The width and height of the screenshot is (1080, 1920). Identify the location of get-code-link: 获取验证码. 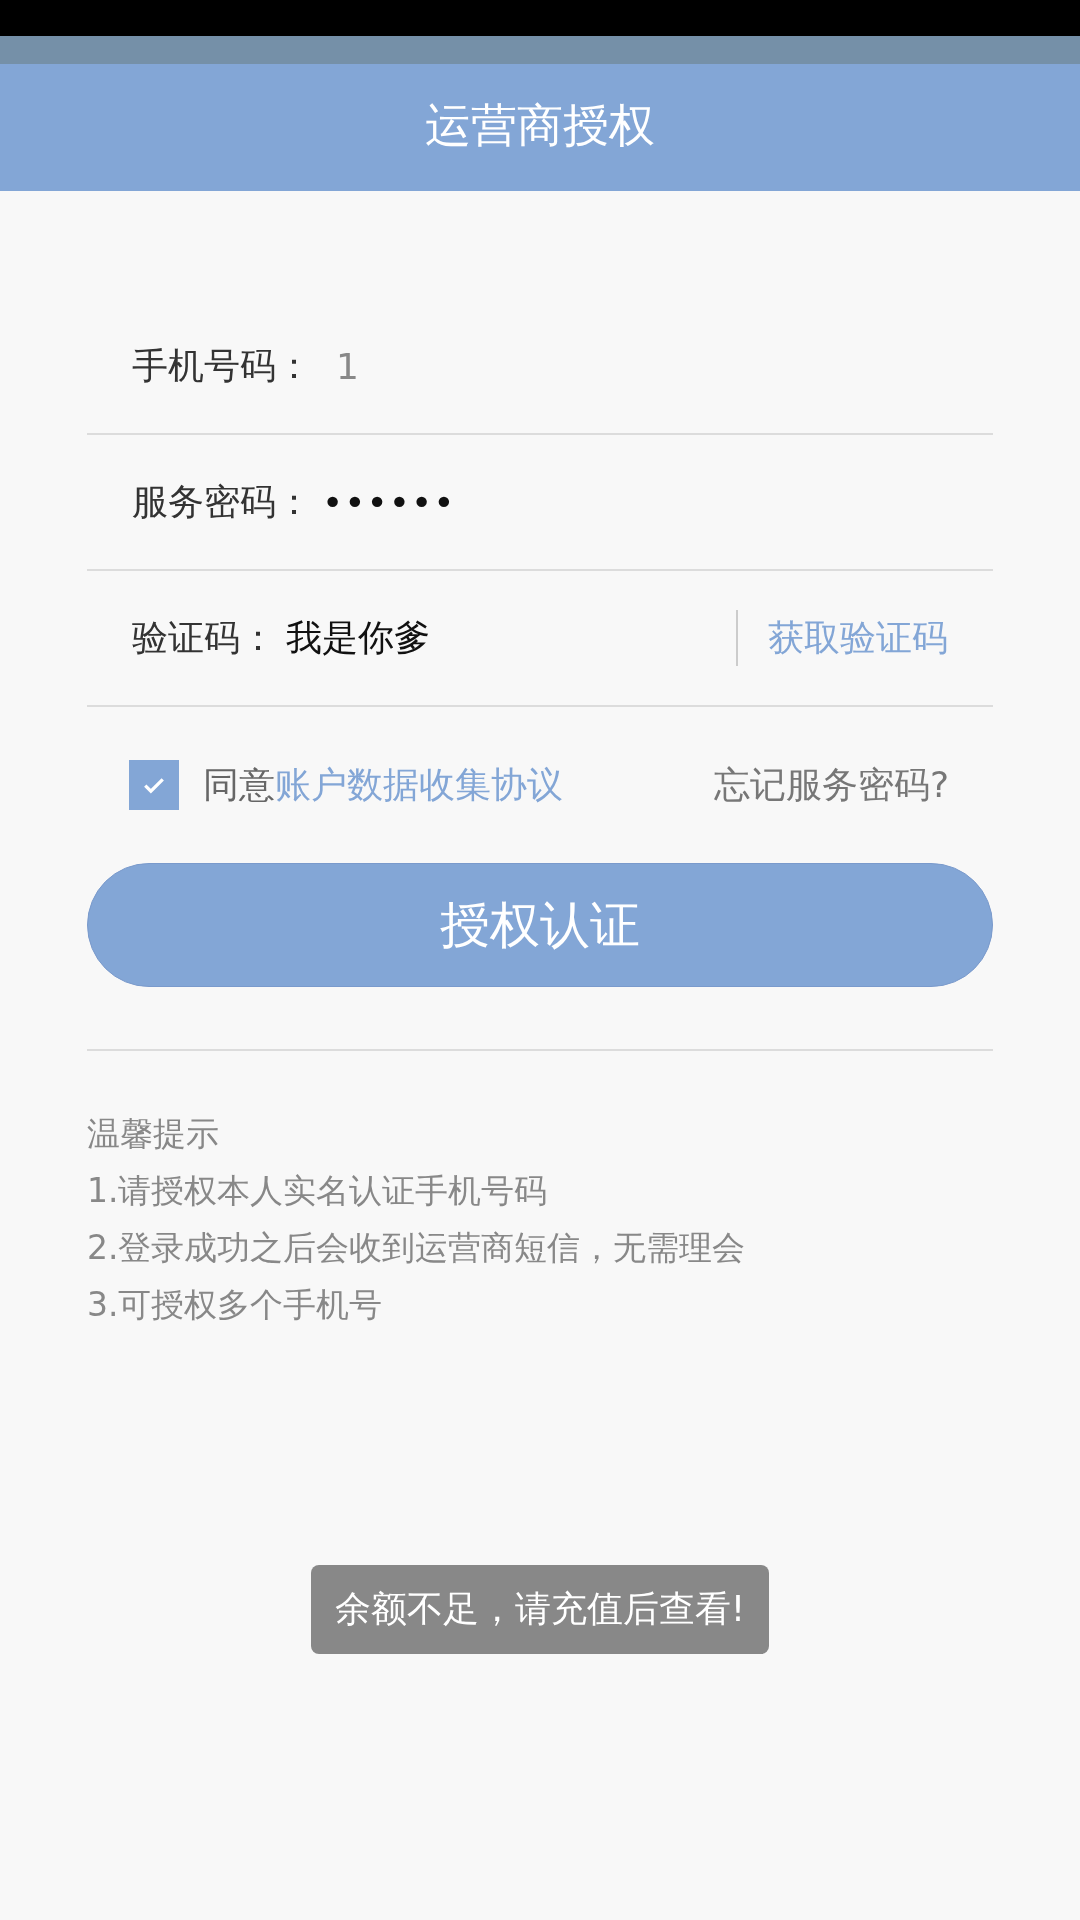
(858, 638).